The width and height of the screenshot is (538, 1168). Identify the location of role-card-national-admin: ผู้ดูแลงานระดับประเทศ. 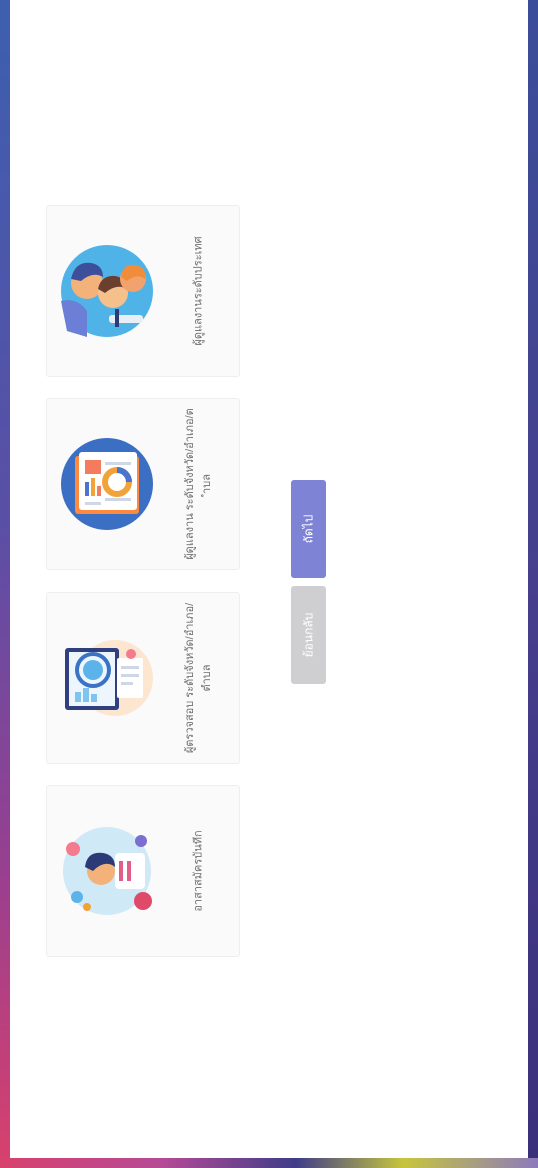
(143, 291).